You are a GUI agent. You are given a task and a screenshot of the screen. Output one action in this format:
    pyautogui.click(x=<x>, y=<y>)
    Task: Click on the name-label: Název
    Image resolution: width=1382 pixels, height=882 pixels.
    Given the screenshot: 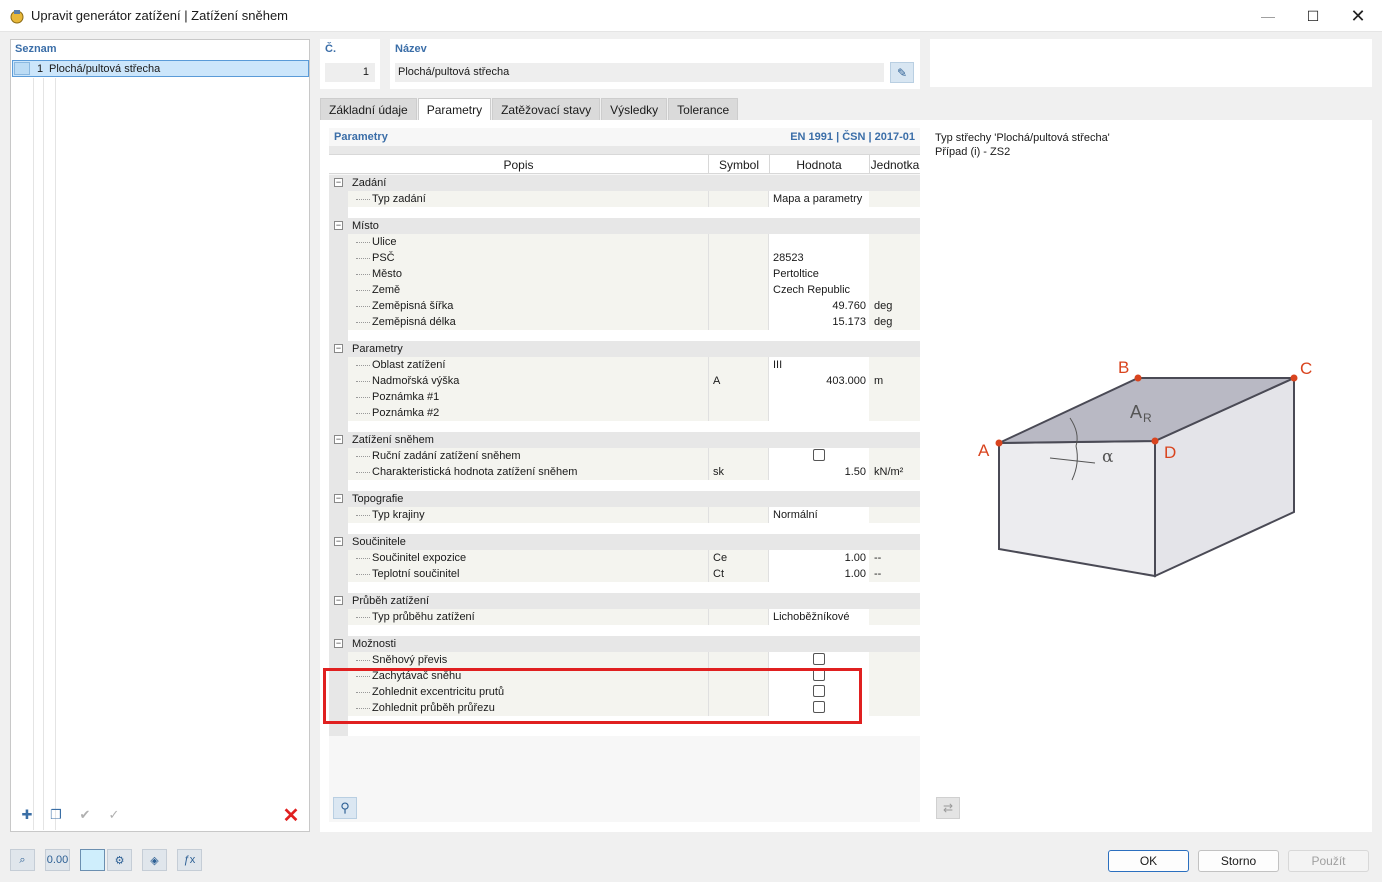 What is the action you would take?
    pyautogui.click(x=411, y=49)
    